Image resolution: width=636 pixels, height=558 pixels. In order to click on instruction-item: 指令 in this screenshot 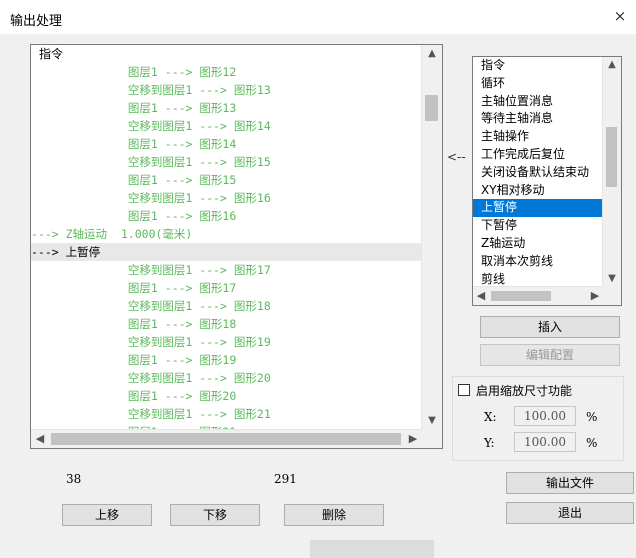, I will do `click(538, 66)`.